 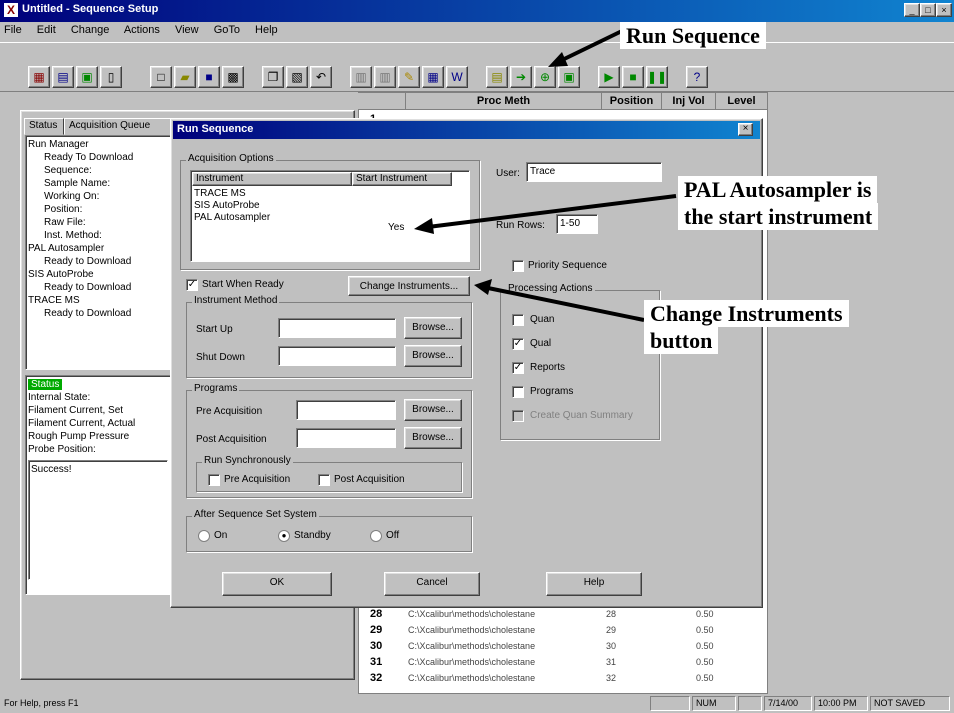 I want to click on arrow-to-start-instrument, so click(x=552, y=211).